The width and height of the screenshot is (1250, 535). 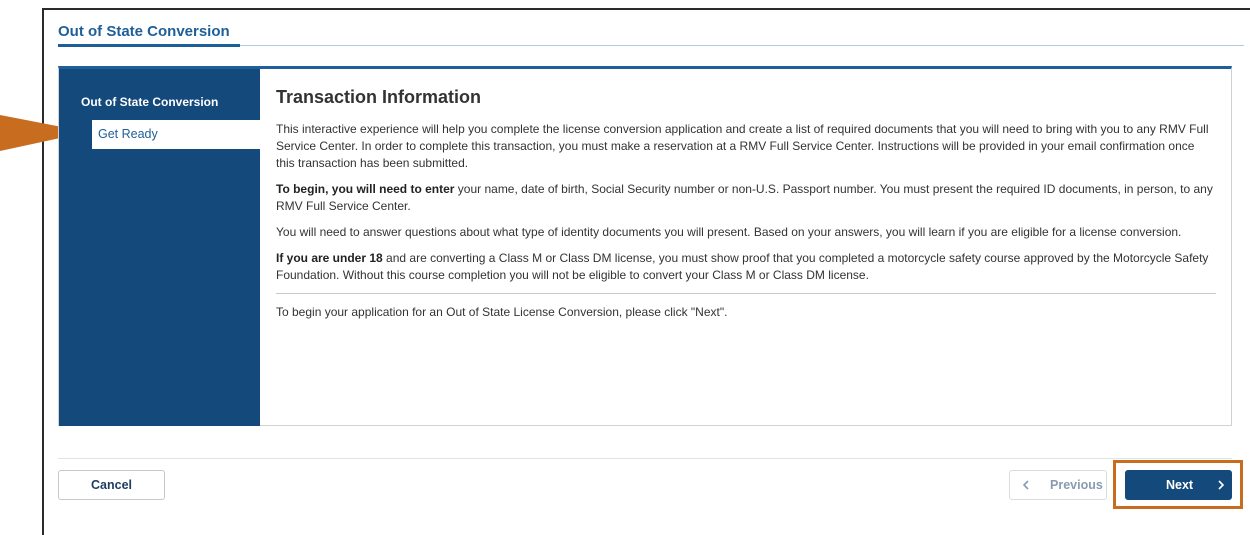 I want to click on chevron-left-icon, so click(x=1025, y=485).